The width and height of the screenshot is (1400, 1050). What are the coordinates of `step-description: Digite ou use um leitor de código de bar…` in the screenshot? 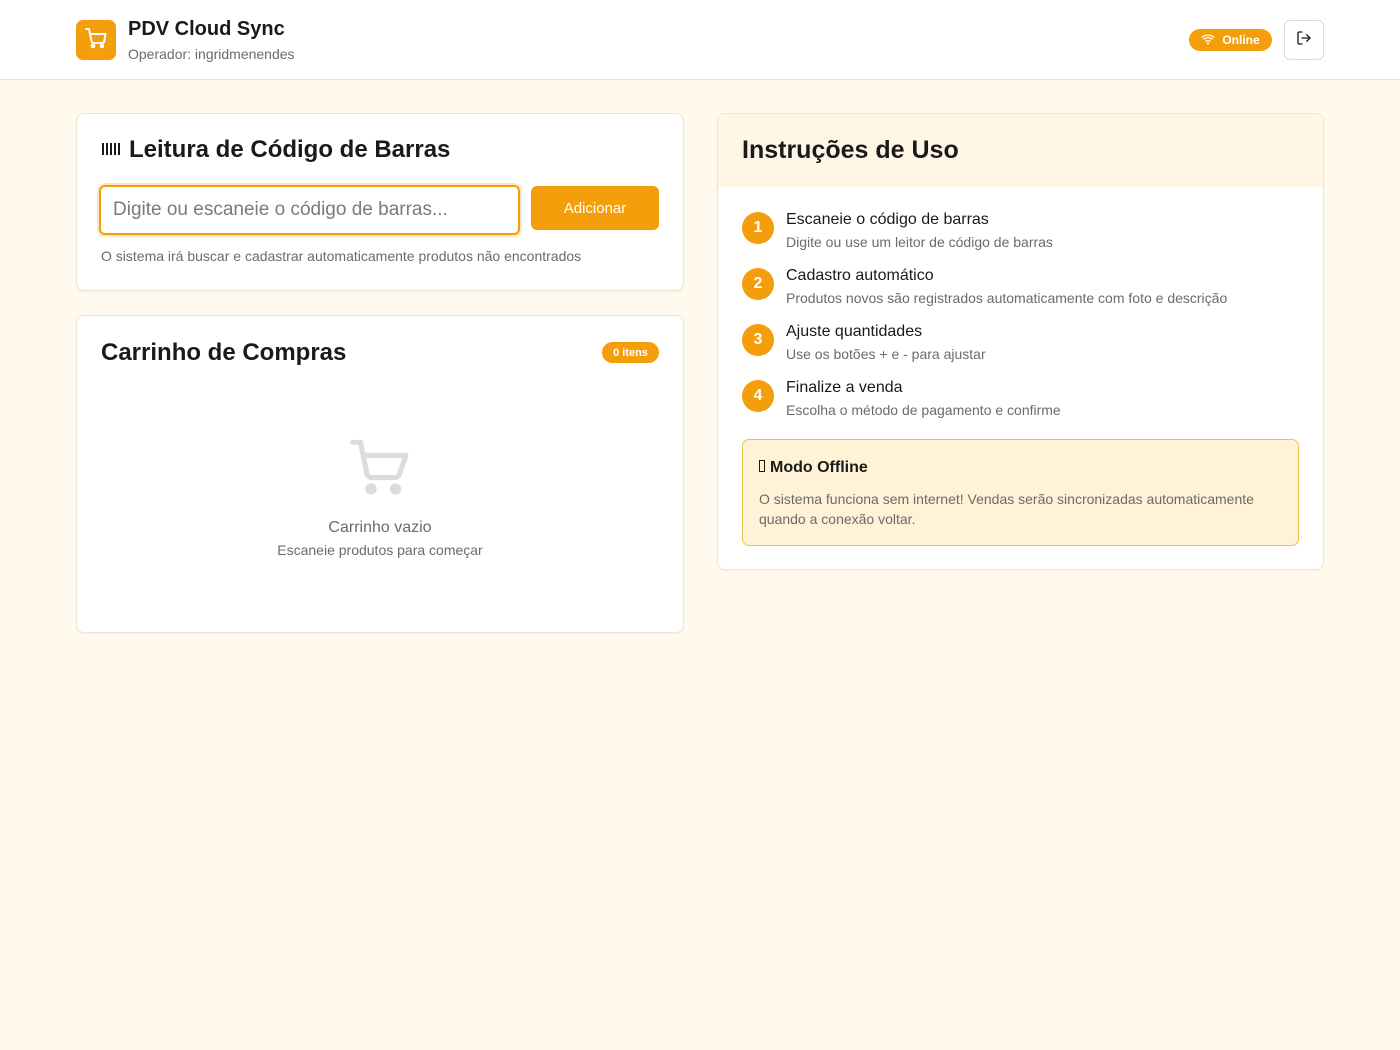 It's located at (919, 242).